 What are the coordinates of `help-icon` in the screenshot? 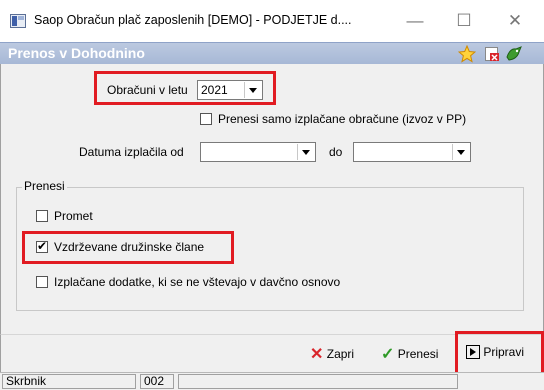 It's located at (514, 54).